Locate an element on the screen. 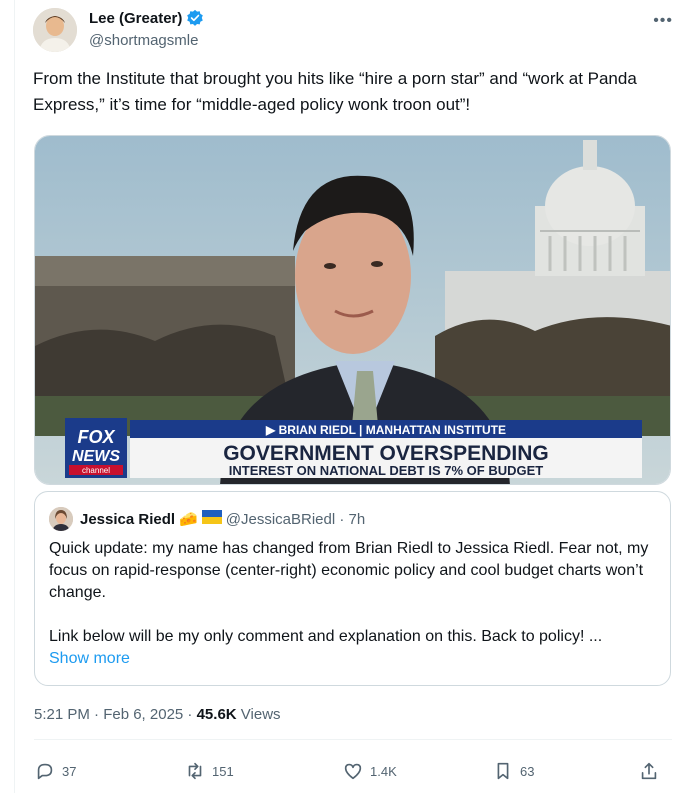 This screenshot has width=691, height=793. reply-button: 37 is located at coordinates (55, 771).